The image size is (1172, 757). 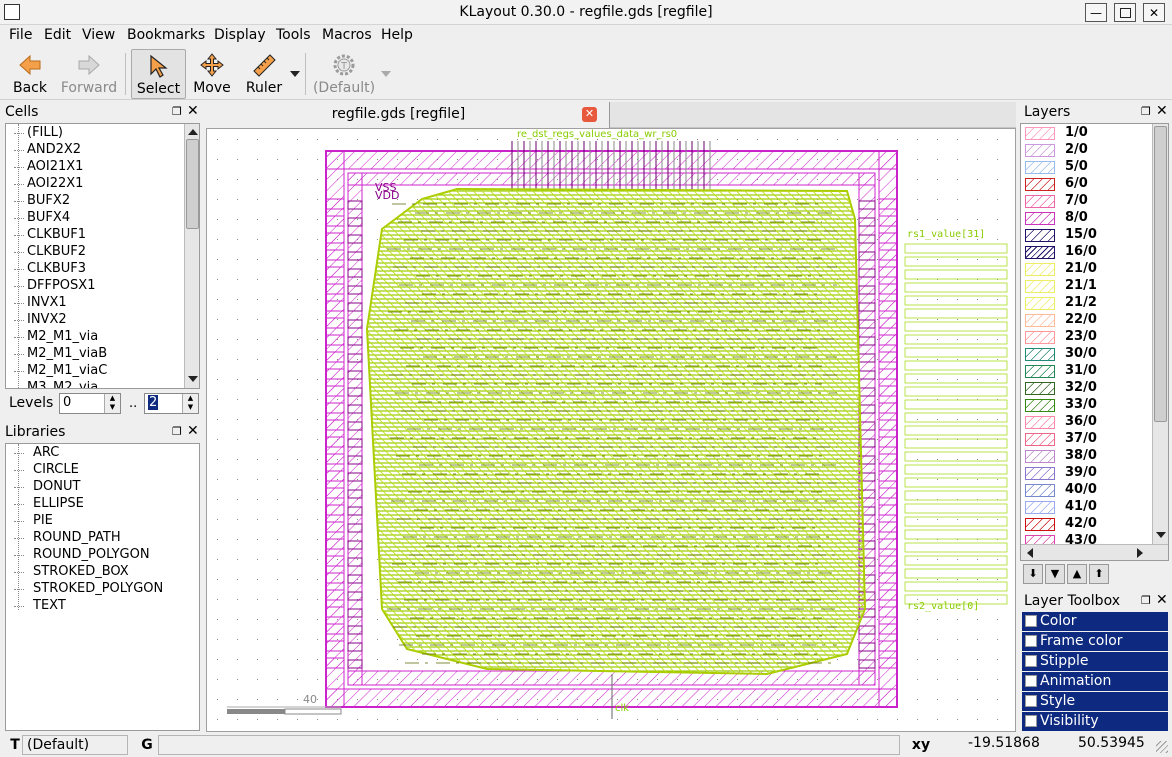 I want to click on scroll-down-icon, so click(x=1161, y=535).